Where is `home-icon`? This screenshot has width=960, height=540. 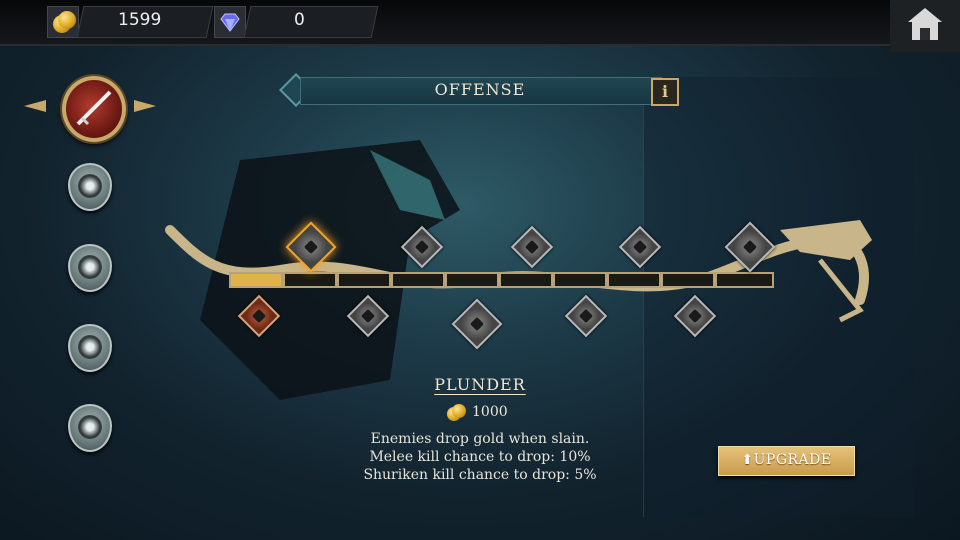
home-icon is located at coordinates (925, 24).